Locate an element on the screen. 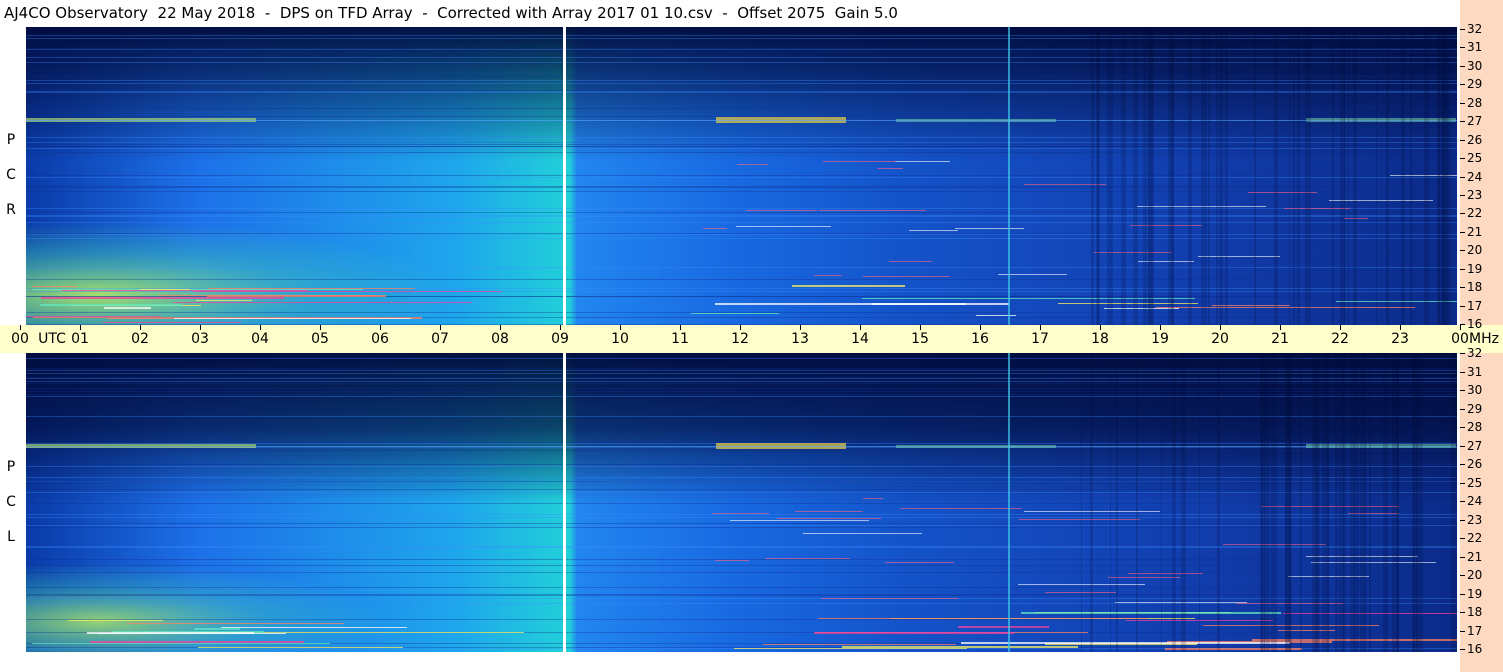 Image resolution: width=1503 pixels, height=672 pixels. freq-tick-label: 21 is located at coordinates (1475, 556).